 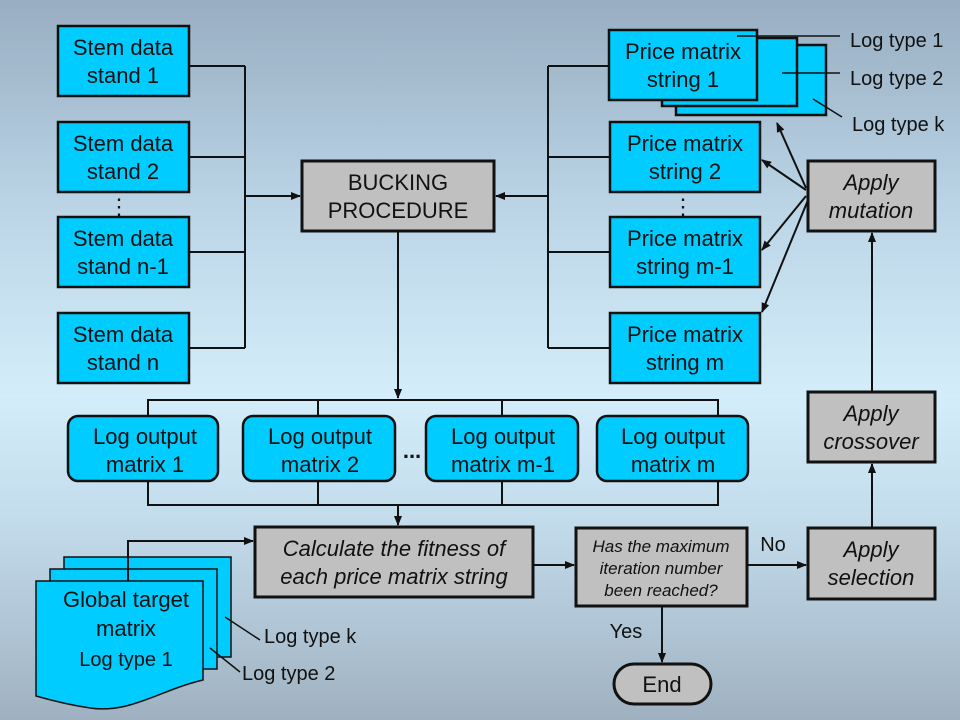 I want to click on svg-text: Global target, so click(x=126, y=599).